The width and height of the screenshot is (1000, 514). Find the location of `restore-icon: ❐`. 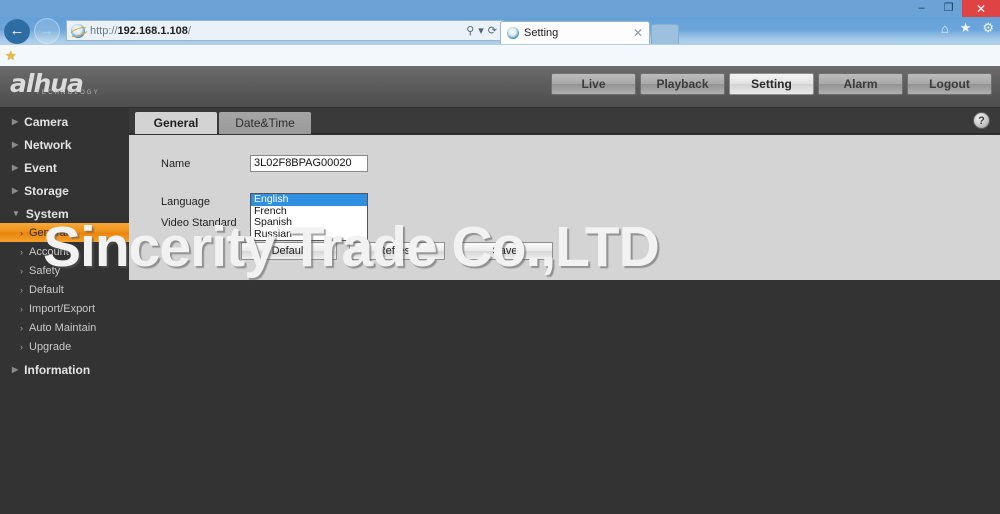

restore-icon: ❐ is located at coordinates (948, 8).